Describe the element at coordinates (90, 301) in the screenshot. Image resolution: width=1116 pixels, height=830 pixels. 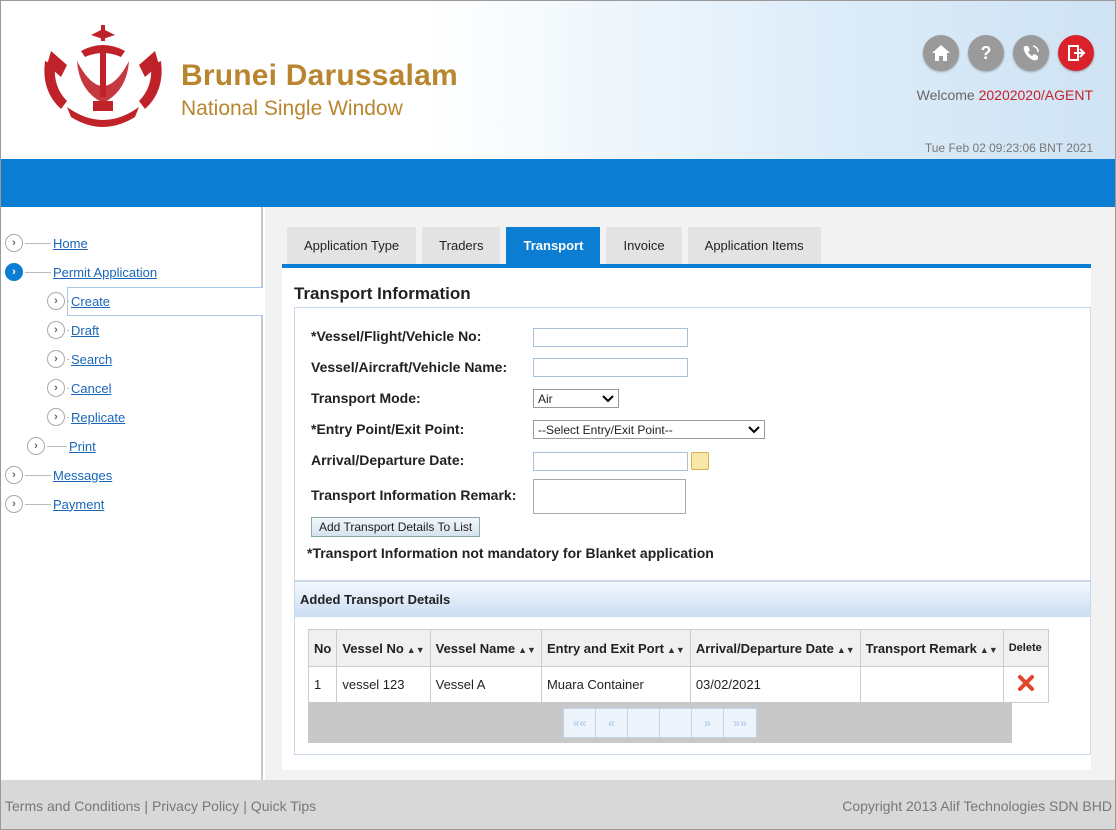
I see `create-link: Create` at that location.